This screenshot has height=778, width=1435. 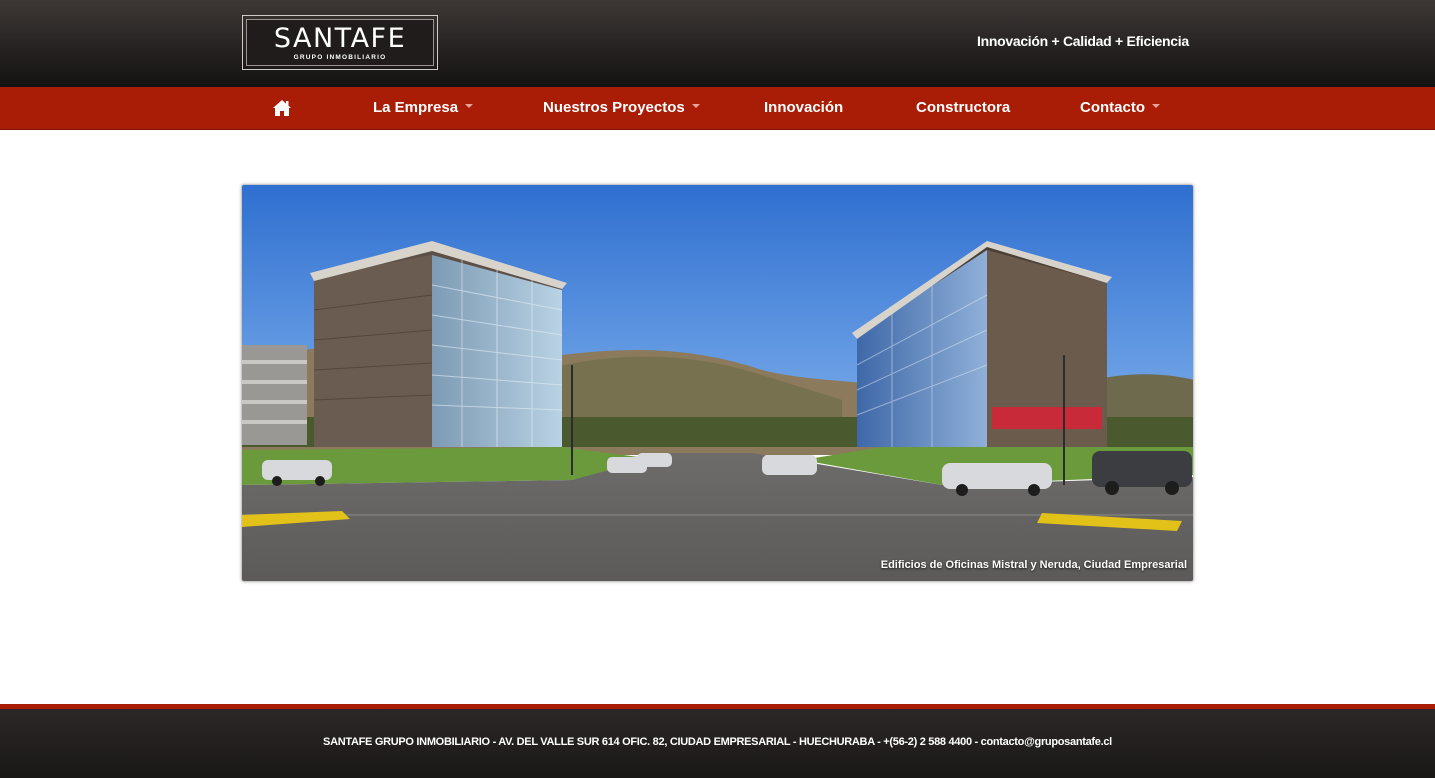 I want to click on nav-label: Nuestros Proyectos, so click(x=614, y=107).